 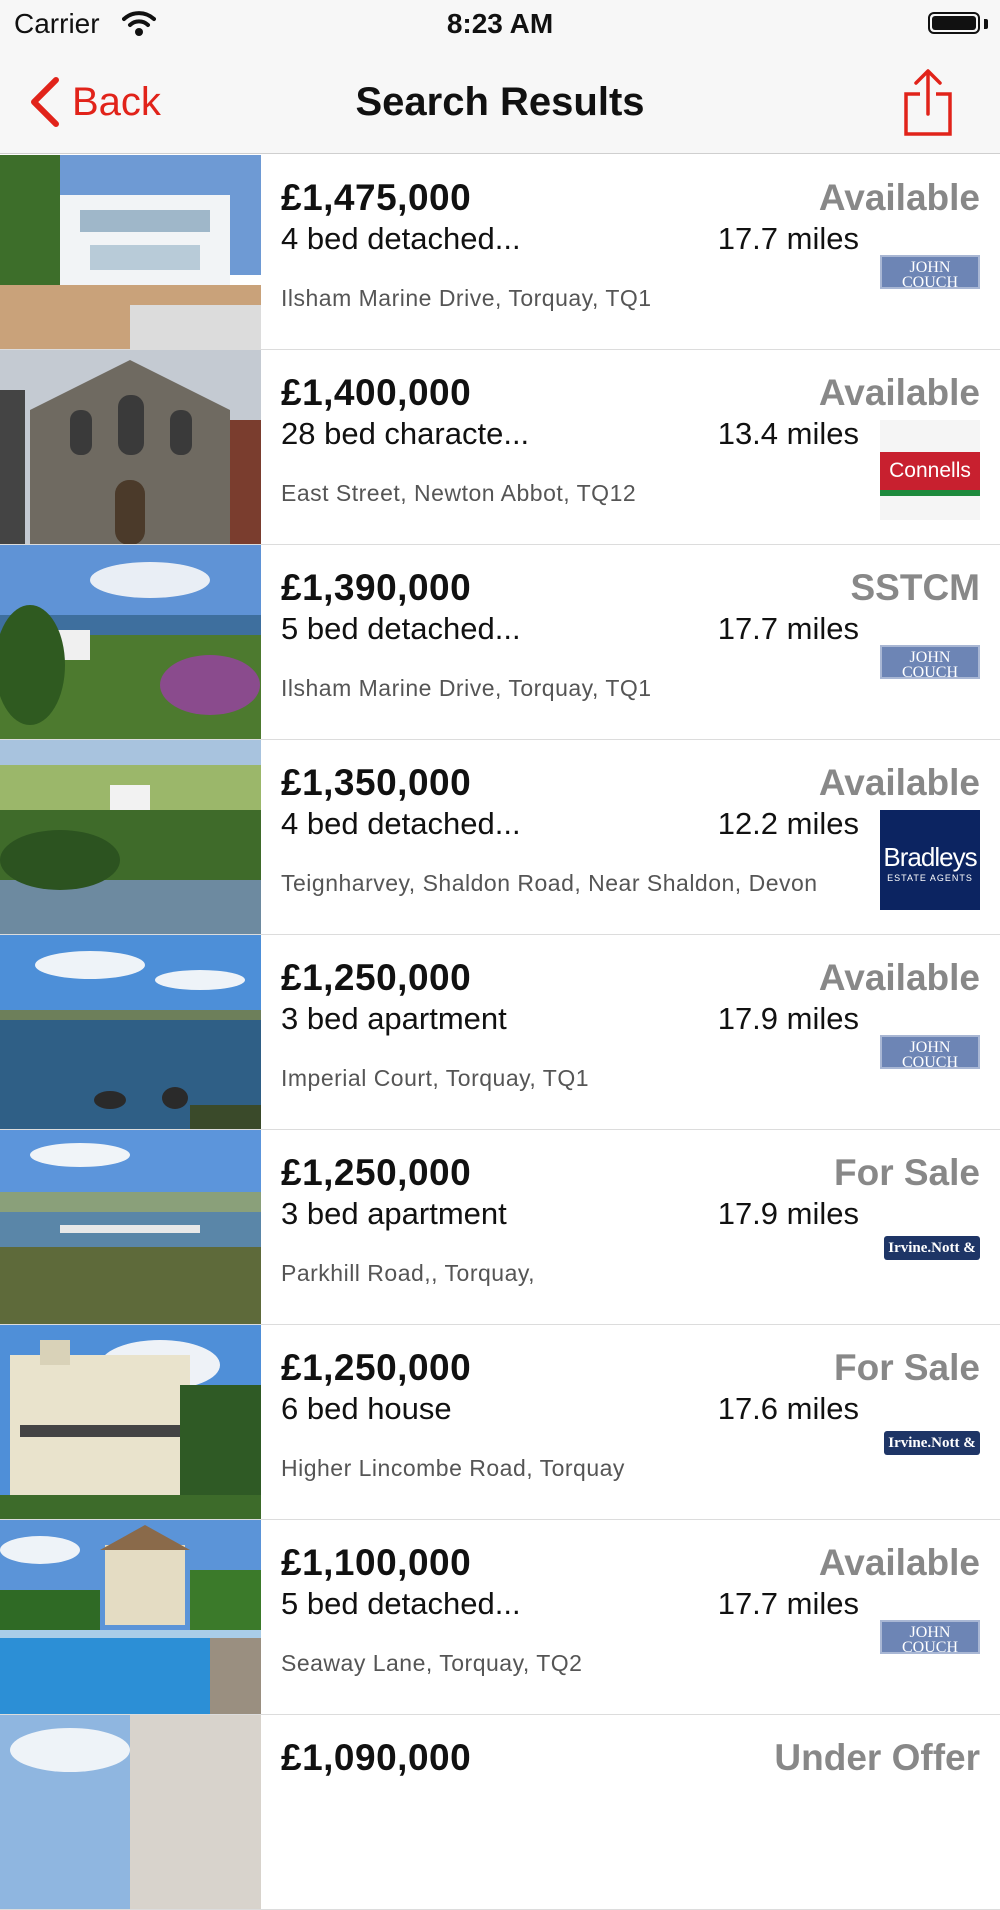 I want to click on listing-price: £1,100,000, so click(x=376, y=1562).